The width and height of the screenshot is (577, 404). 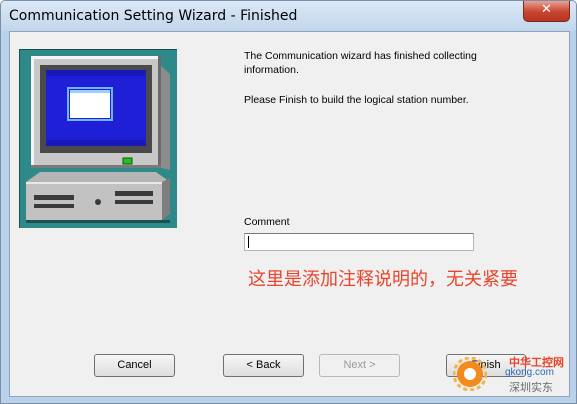 What do you see at coordinates (248, 242) in the screenshot?
I see `text-caret` at bounding box center [248, 242].